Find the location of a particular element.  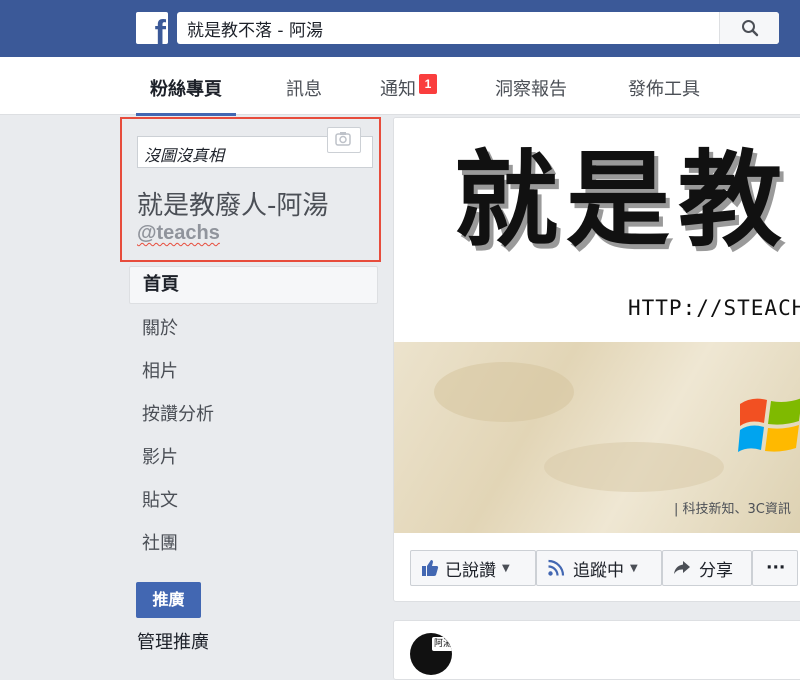

sidebar-item-about: 關於 is located at coordinates (253, 330).